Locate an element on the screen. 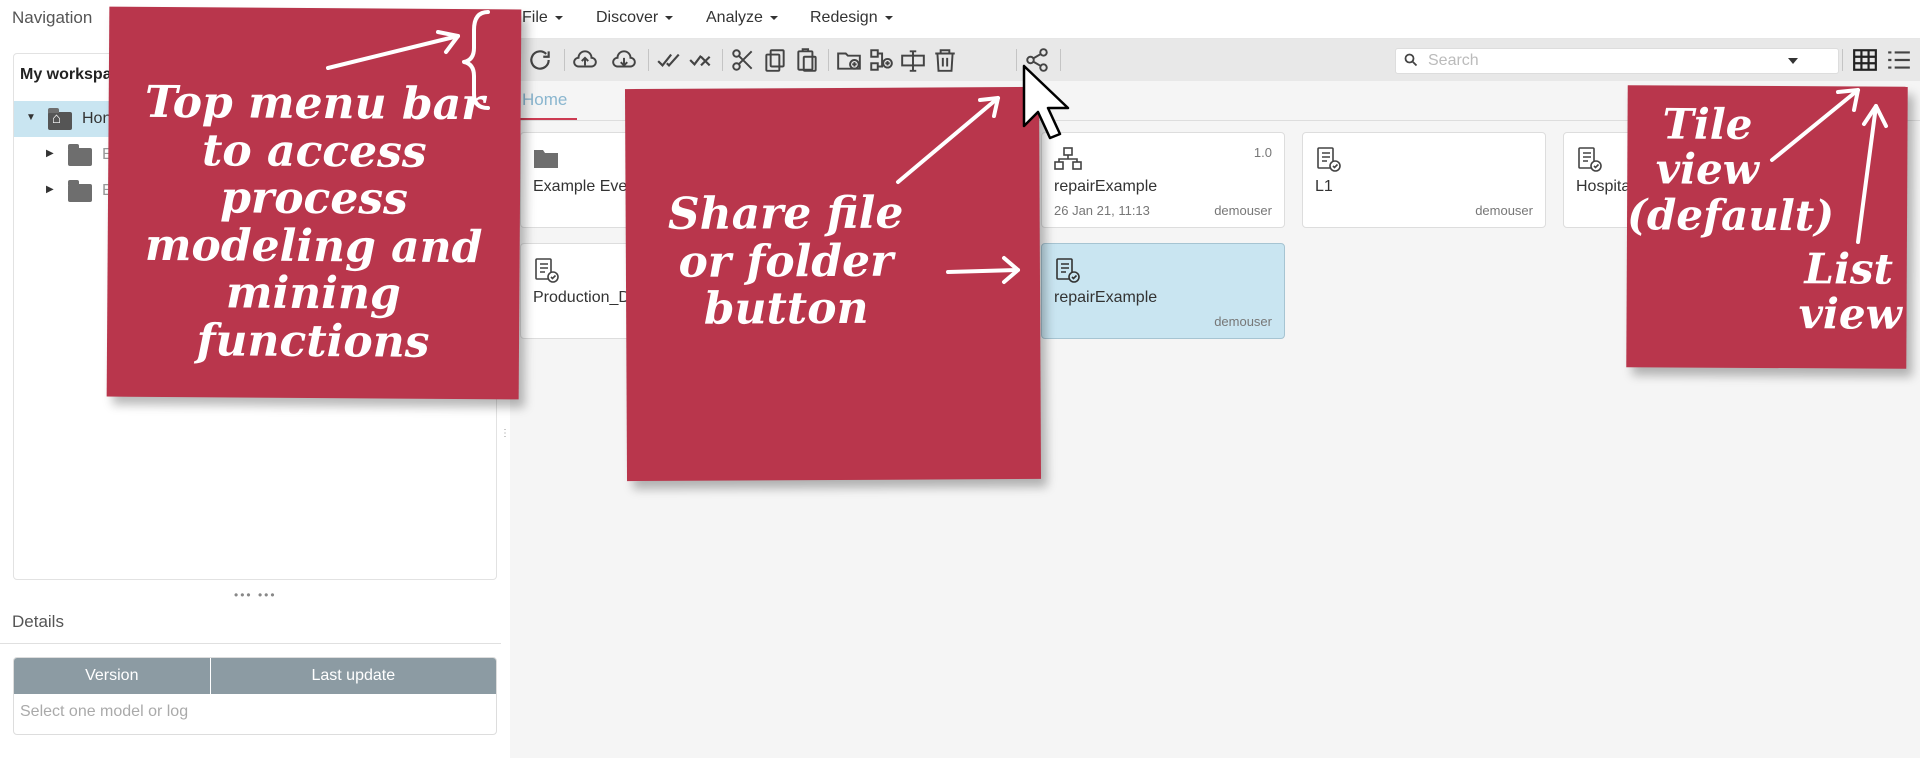 This screenshot has height=758, width=1920. menu-analyze: Analyze is located at coordinates (742, 18).